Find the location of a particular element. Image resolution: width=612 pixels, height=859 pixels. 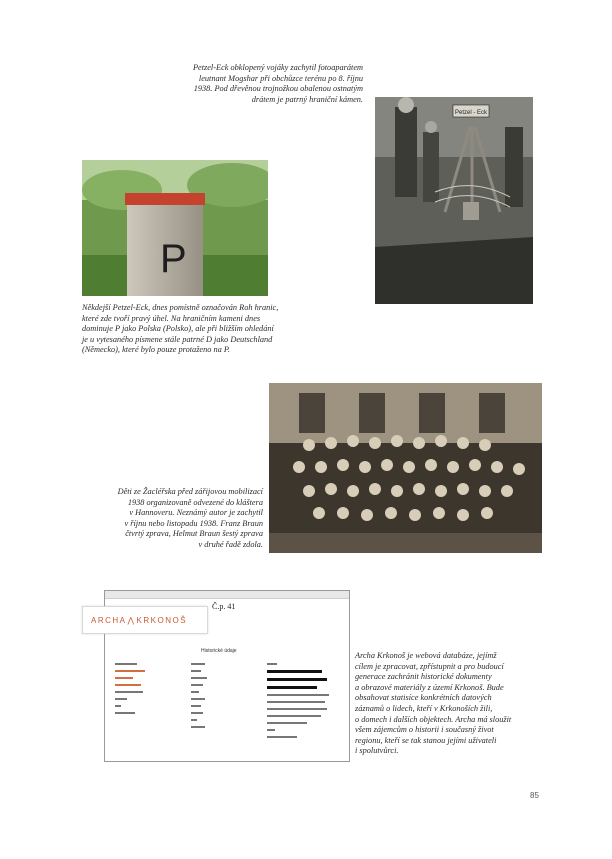

caption-line: Archa Krkonoš je webová databáze, jejímž is located at coordinates (426, 655).